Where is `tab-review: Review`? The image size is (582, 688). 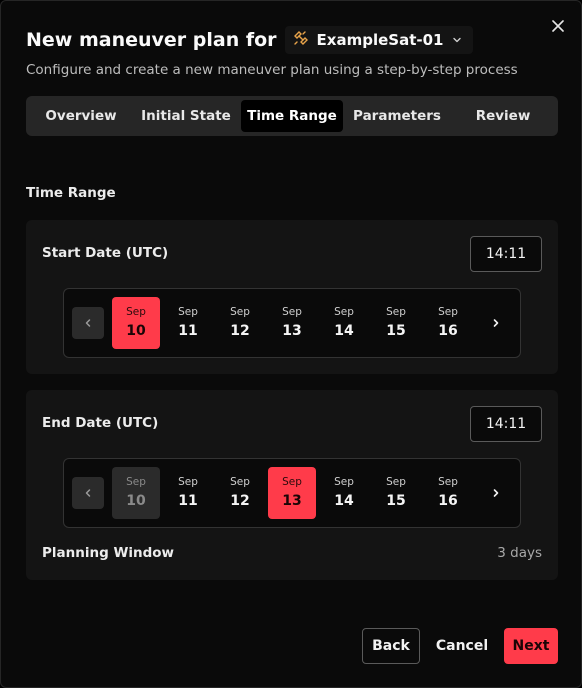
tab-review: Review is located at coordinates (503, 116).